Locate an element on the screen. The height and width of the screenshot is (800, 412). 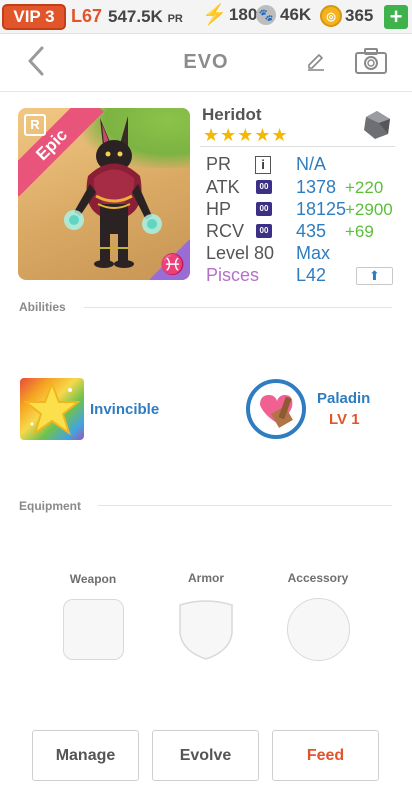
stat-atk-label: ATK is located at coordinates (223, 187).